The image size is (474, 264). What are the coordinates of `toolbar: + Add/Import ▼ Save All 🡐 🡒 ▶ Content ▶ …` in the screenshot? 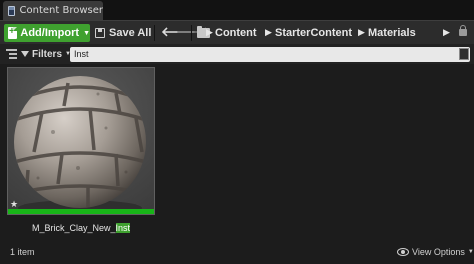 It's located at (237, 32).